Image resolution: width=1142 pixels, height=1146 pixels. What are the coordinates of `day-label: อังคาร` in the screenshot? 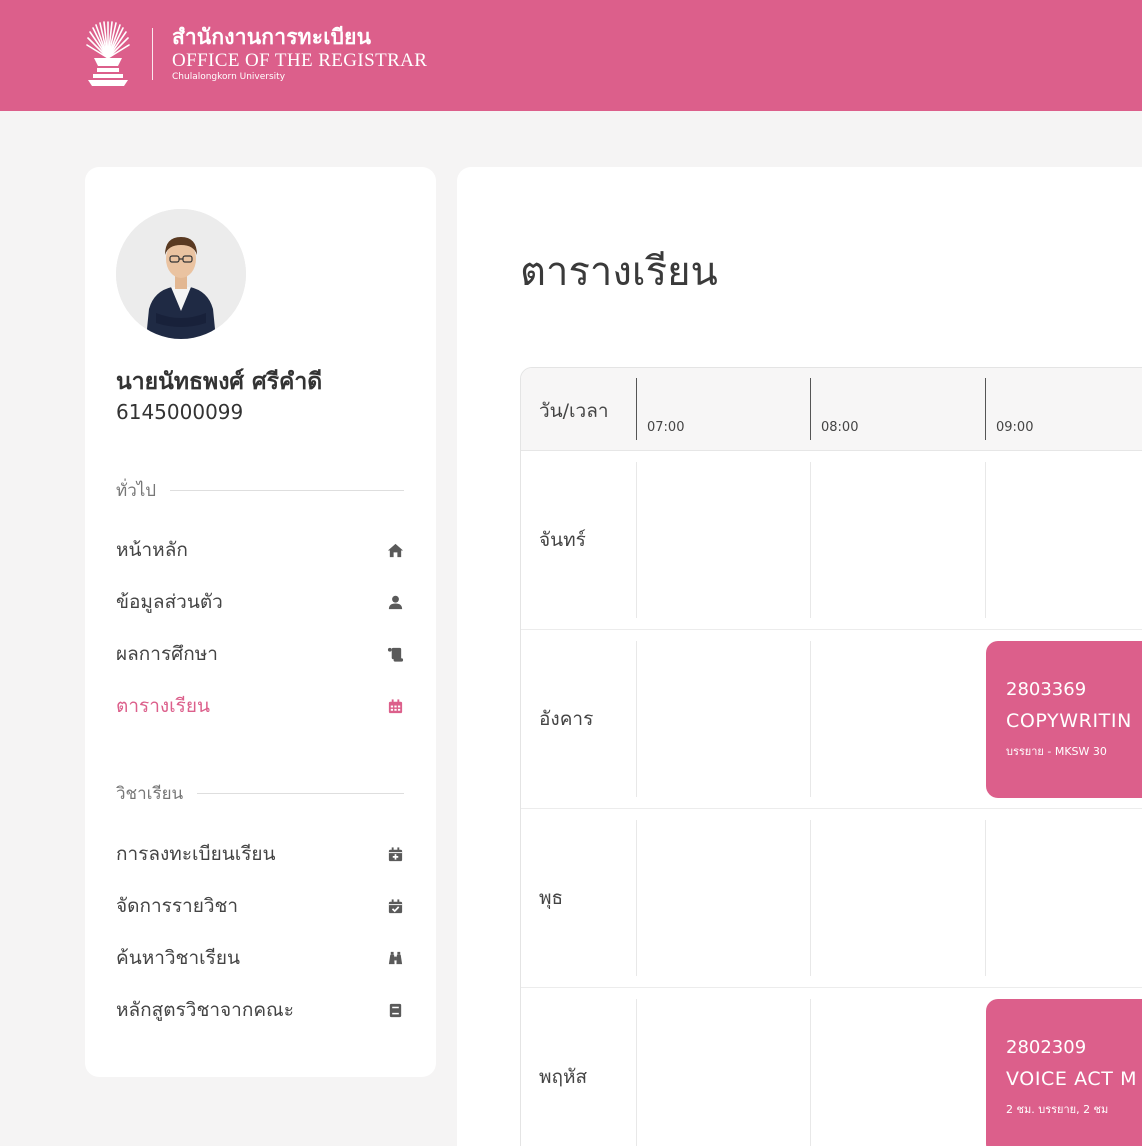 It's located at (566, 719).